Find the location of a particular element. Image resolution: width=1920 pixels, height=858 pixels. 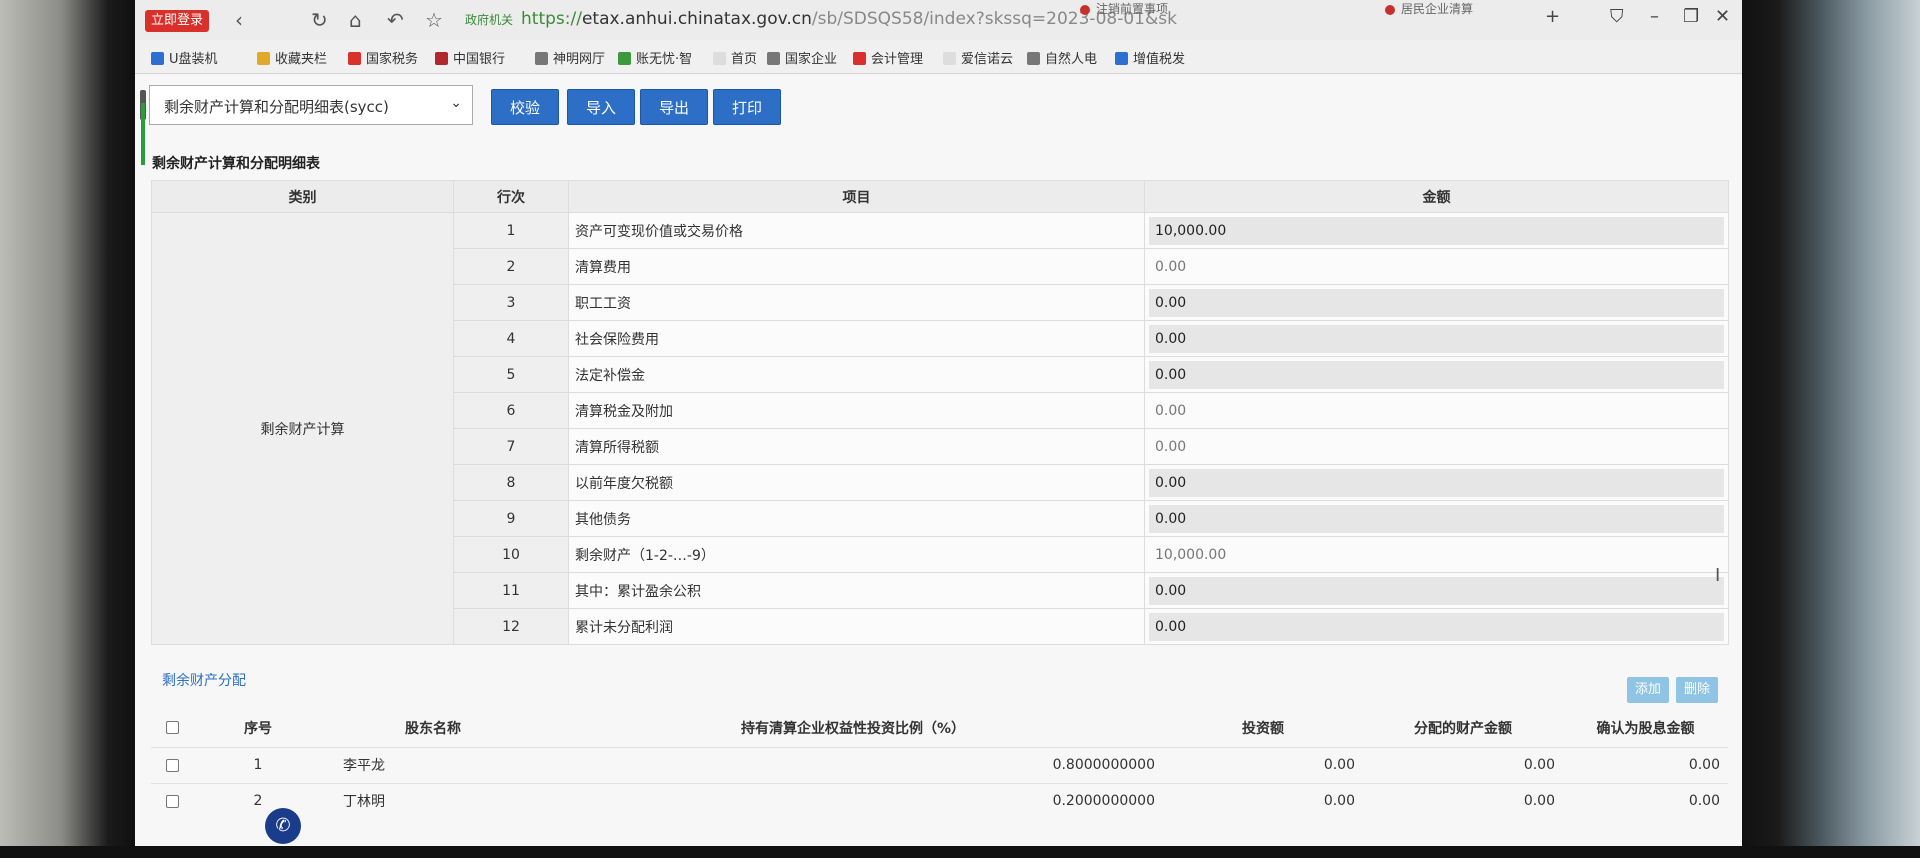

star-icon: ☆ is located at coordinates (434, 20).